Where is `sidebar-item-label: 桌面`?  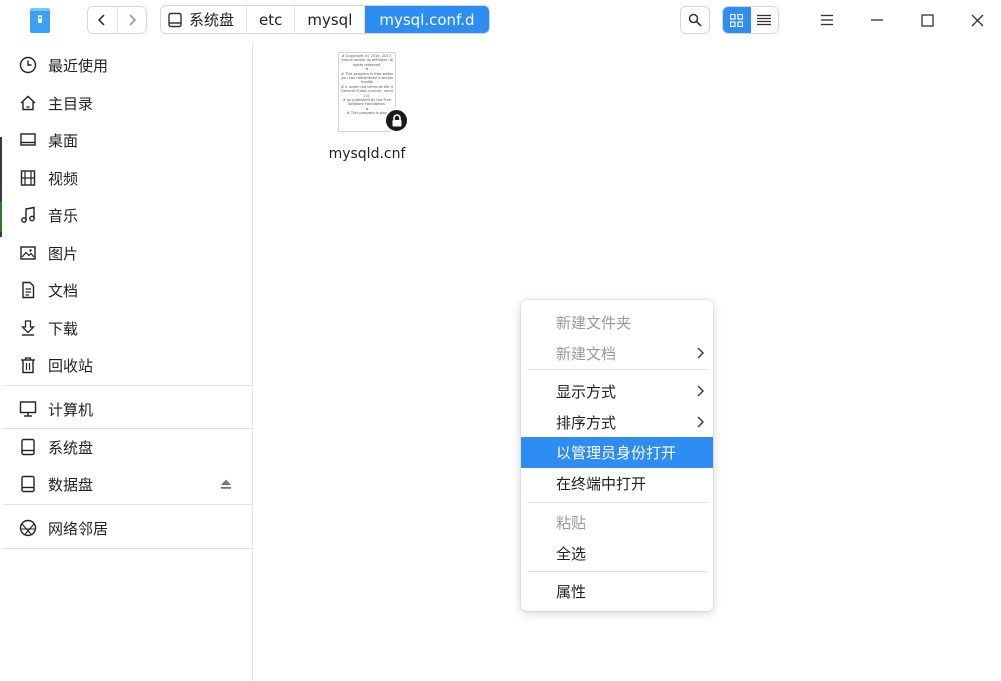 sidebar-item-label: 桌面 is located at coordinates (63, 140).